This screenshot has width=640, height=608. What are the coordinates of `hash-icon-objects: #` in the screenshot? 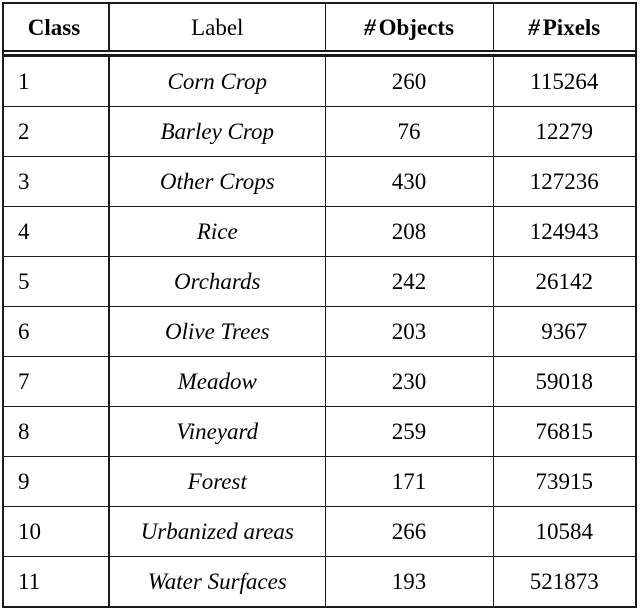 It's located at (370, 27).